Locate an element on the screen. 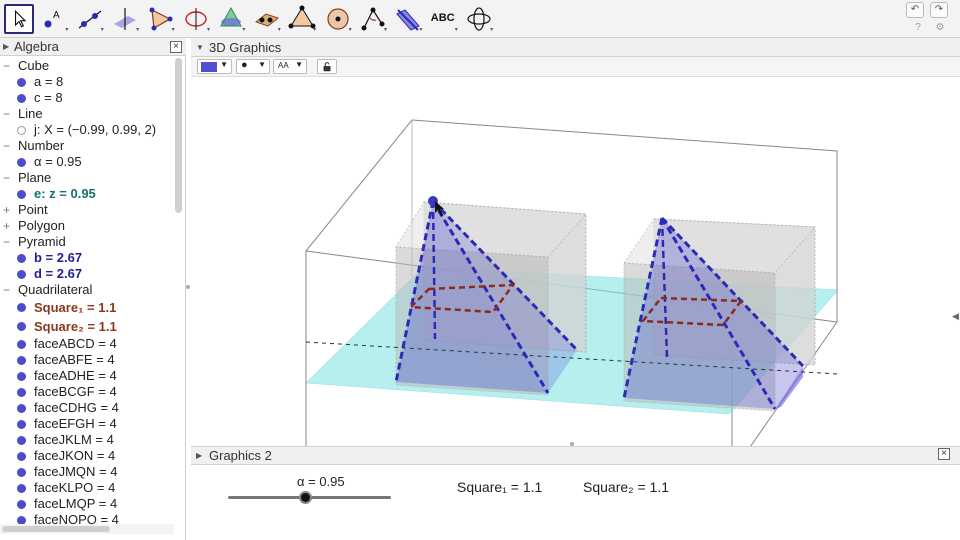  close-graphics2-icon: × is located at coordinates (944, 454).